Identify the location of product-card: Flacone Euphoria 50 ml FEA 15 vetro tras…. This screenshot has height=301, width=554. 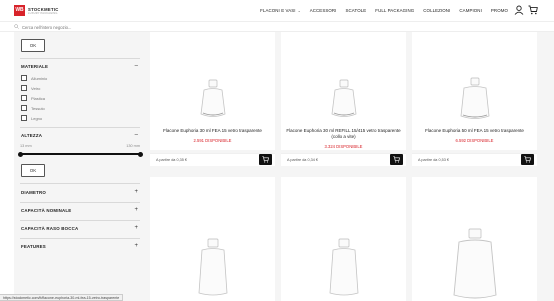
(474, 91).